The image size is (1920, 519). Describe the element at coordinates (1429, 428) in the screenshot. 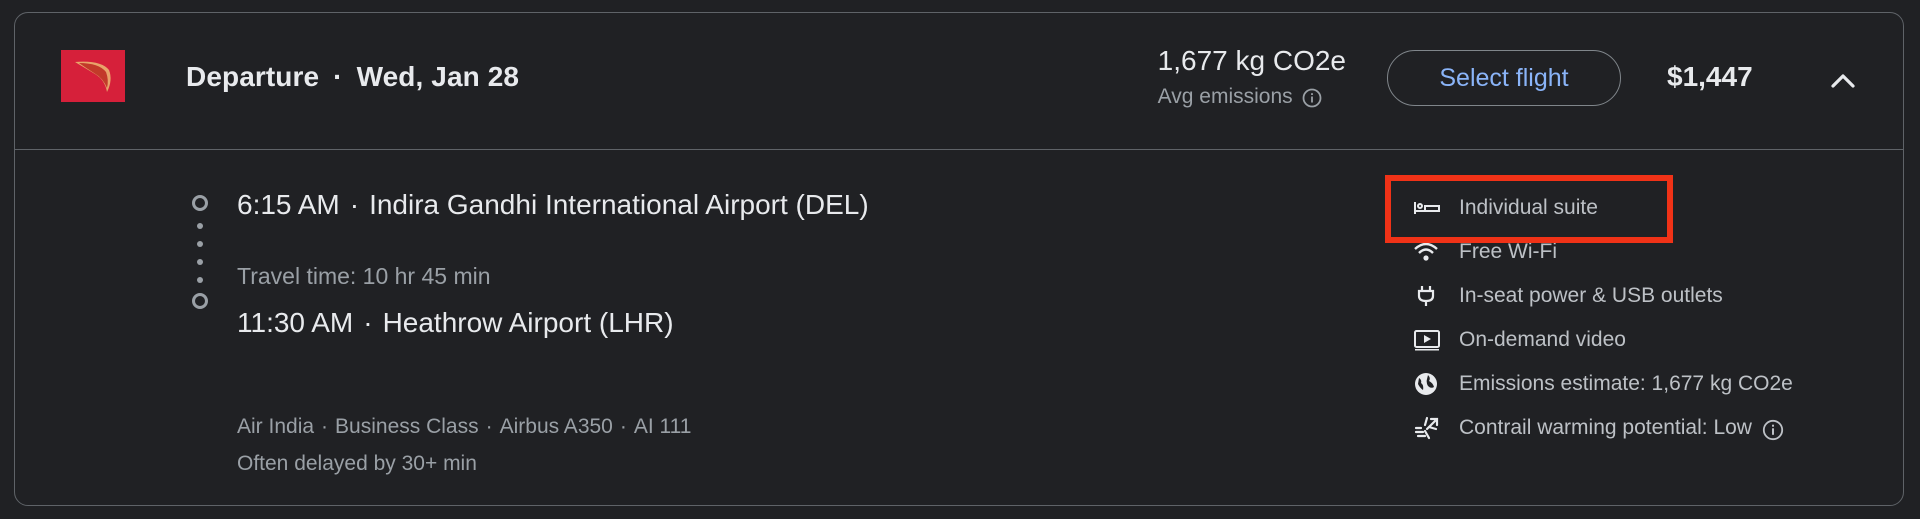

I see `contrail-icon` at that location.